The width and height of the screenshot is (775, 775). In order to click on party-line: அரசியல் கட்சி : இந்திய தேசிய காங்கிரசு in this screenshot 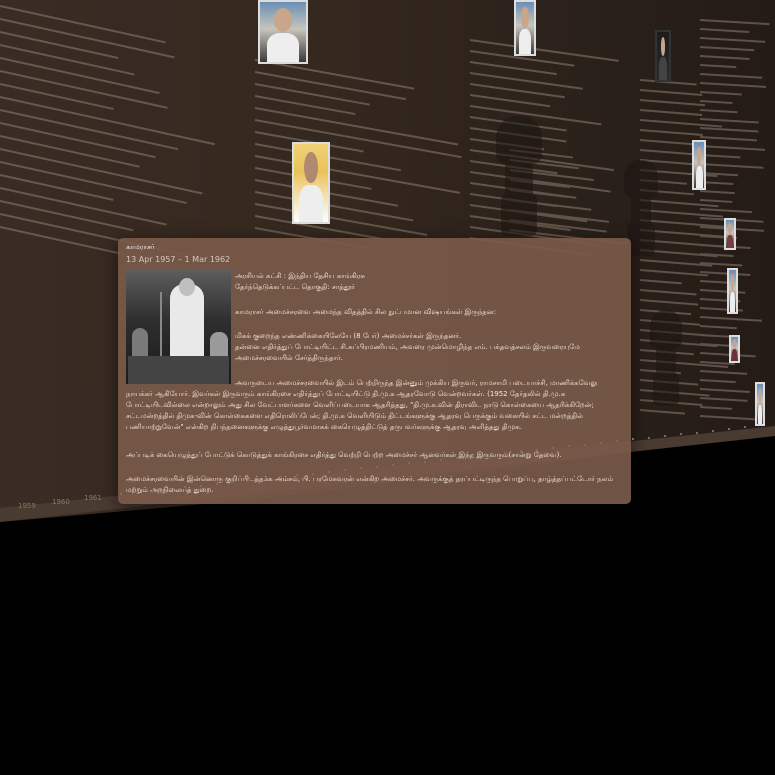, I will do `click(300, 276)`.